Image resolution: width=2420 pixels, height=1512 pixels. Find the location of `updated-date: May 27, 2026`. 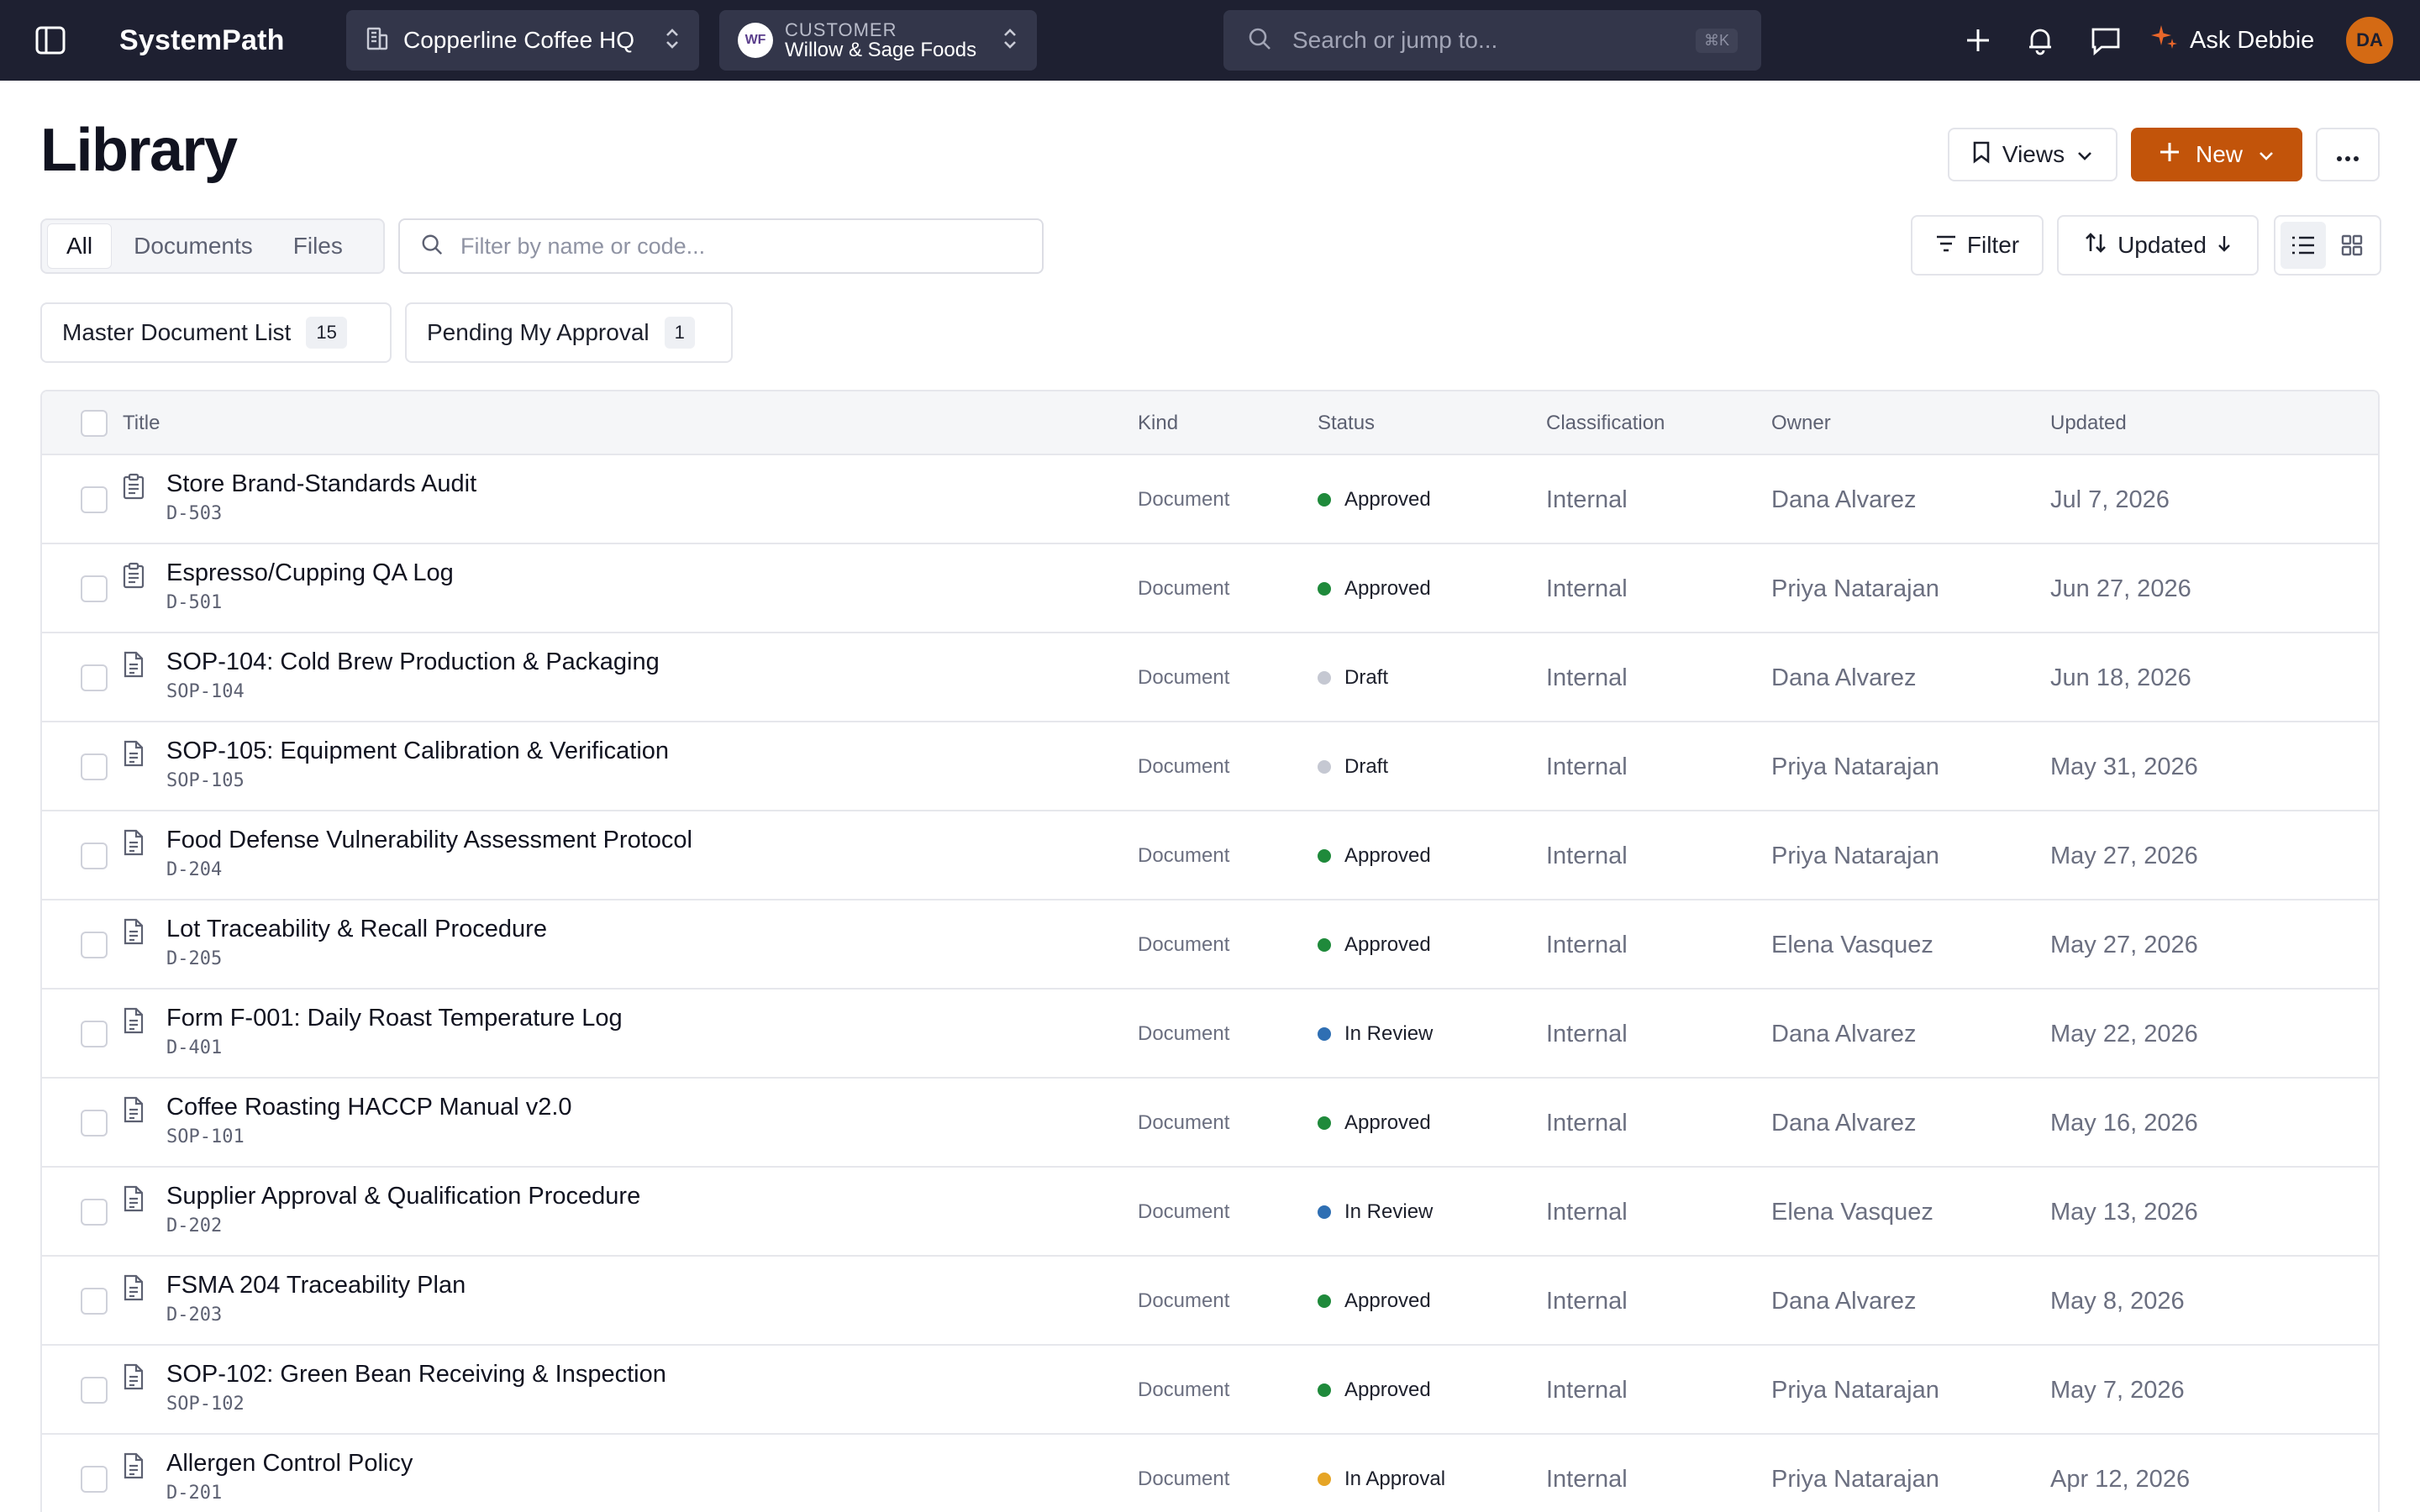

updated-date: May 27, 2026 is located at coordinates (2124, 944).